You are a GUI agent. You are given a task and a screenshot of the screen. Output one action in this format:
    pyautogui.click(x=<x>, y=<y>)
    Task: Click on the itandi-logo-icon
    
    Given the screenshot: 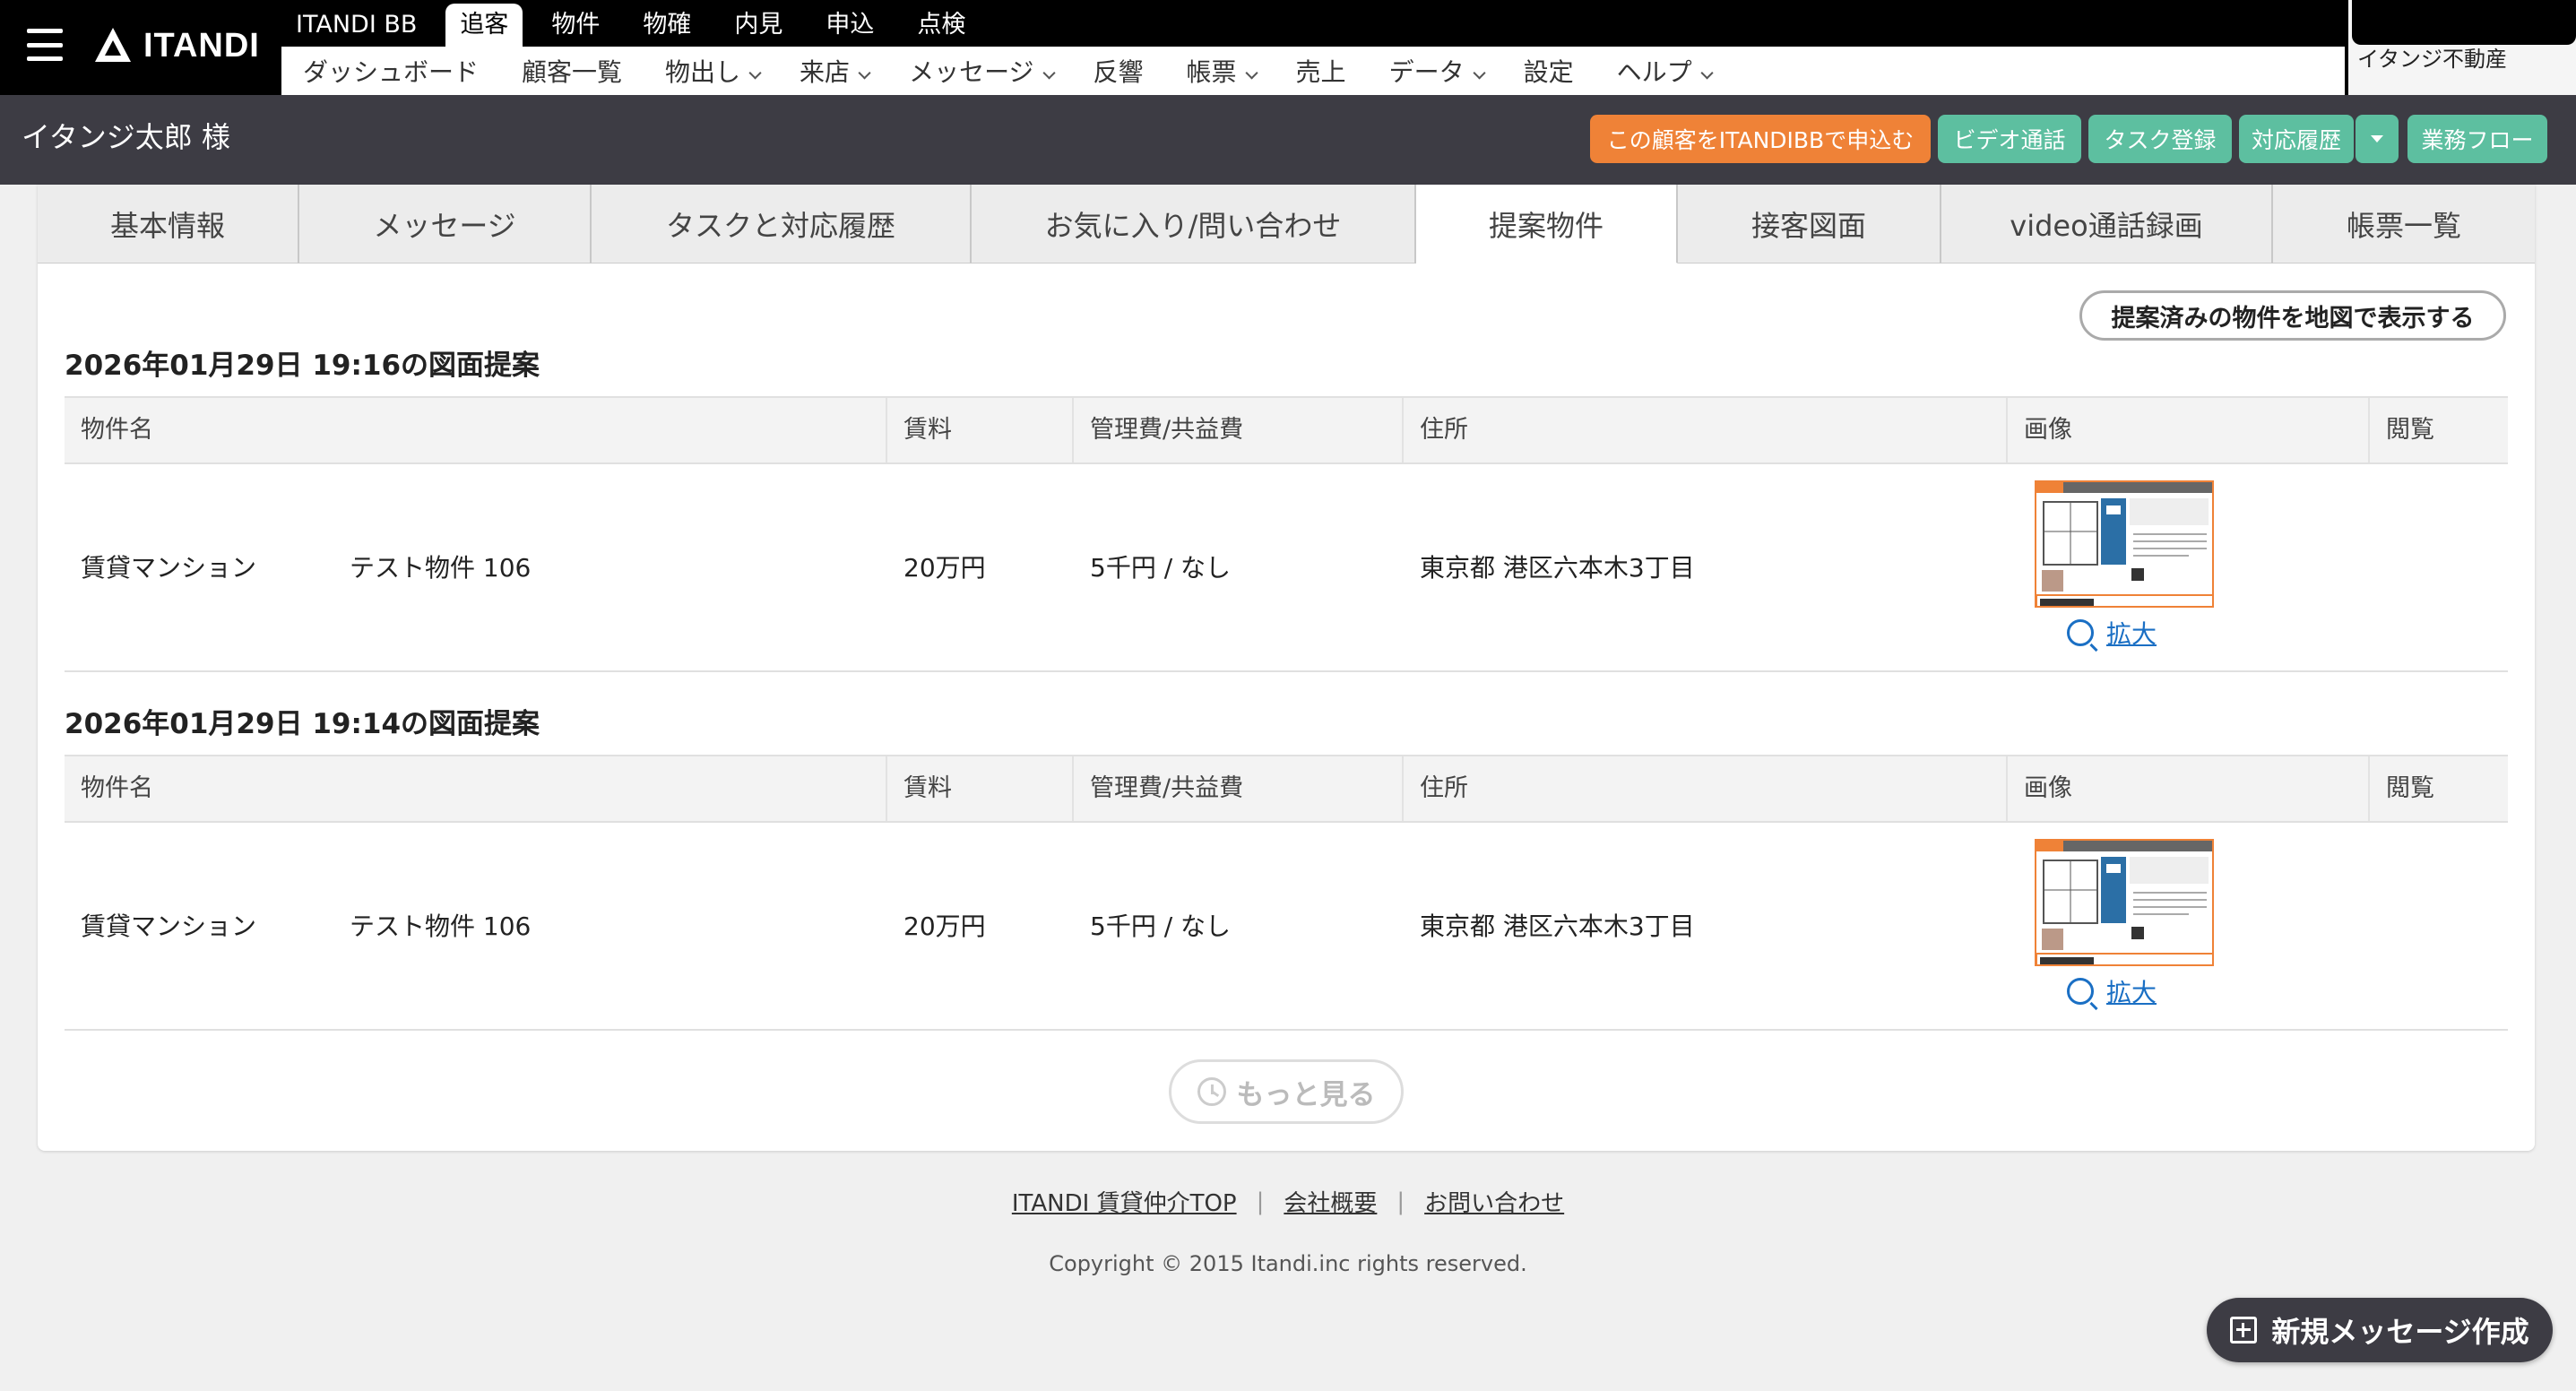 What is the action you would take?
    pyautogui.click(x=113, y=45)
    